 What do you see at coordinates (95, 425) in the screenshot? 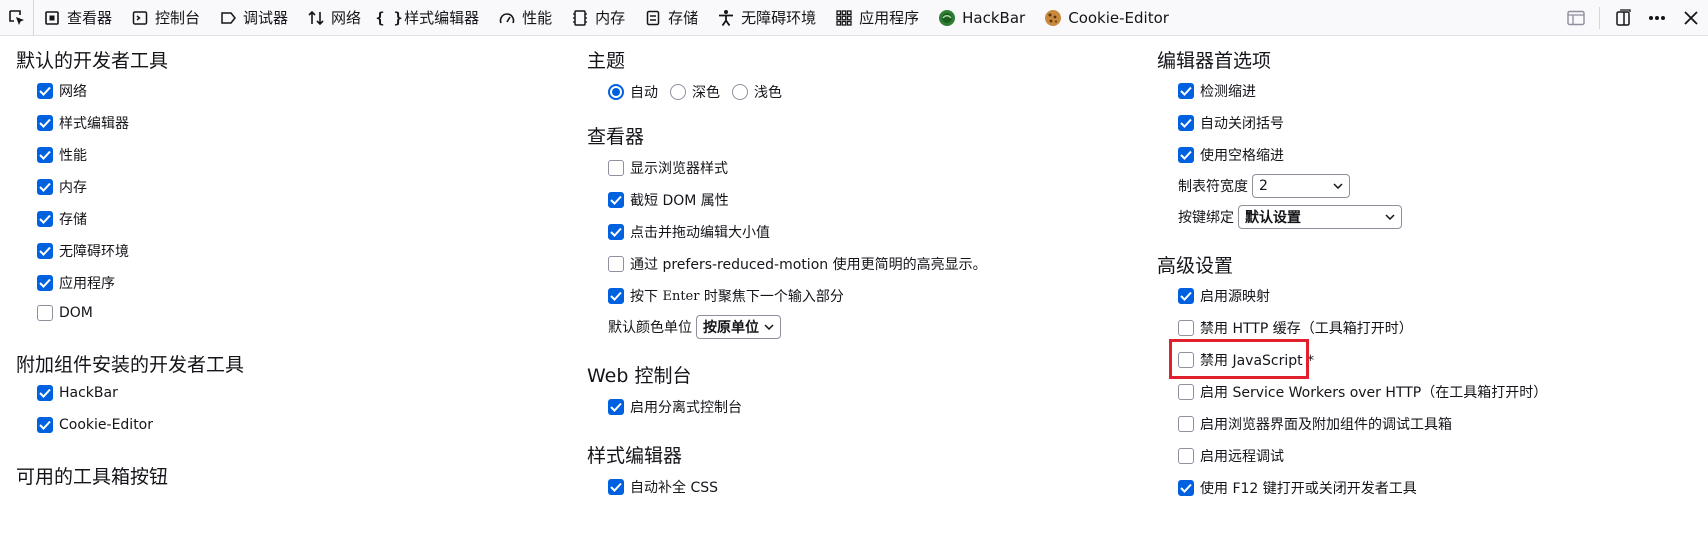
I see `option-addon-cookie-editor: Cookie-Editor` at bounding box center [95, 425].